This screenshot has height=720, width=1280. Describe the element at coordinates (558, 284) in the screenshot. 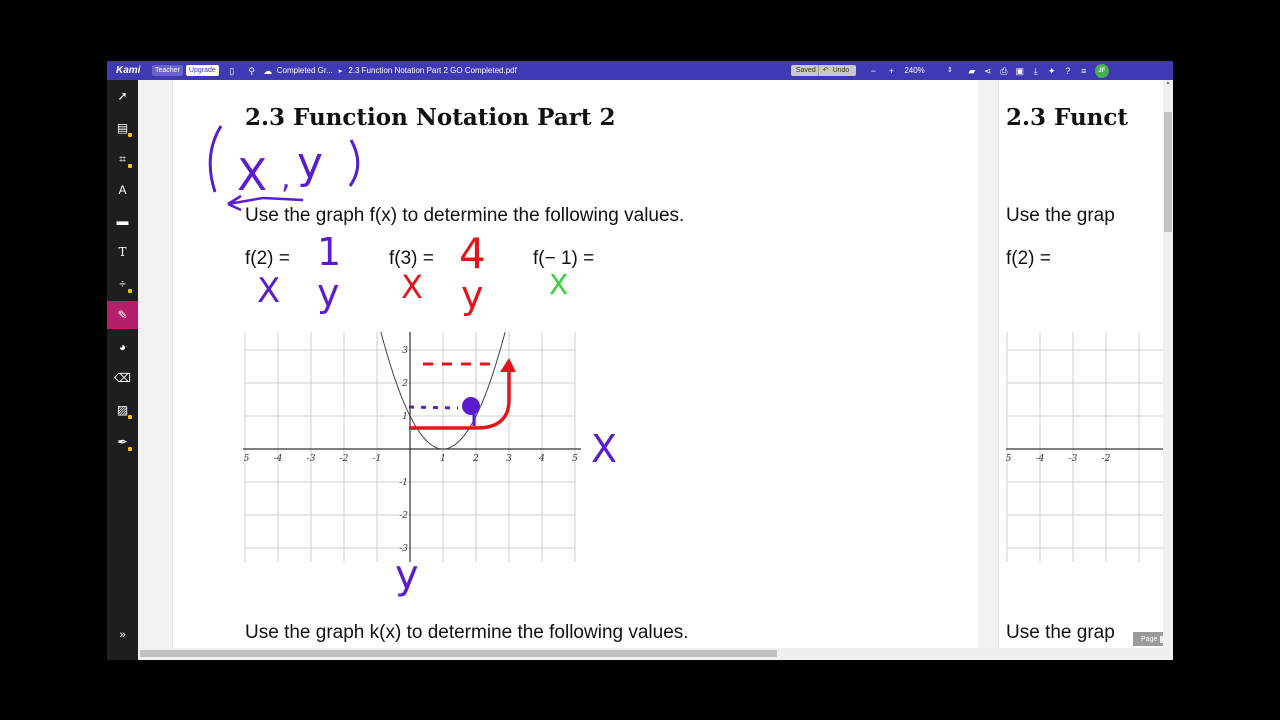

I see `ink-label-x3: X` at that location.